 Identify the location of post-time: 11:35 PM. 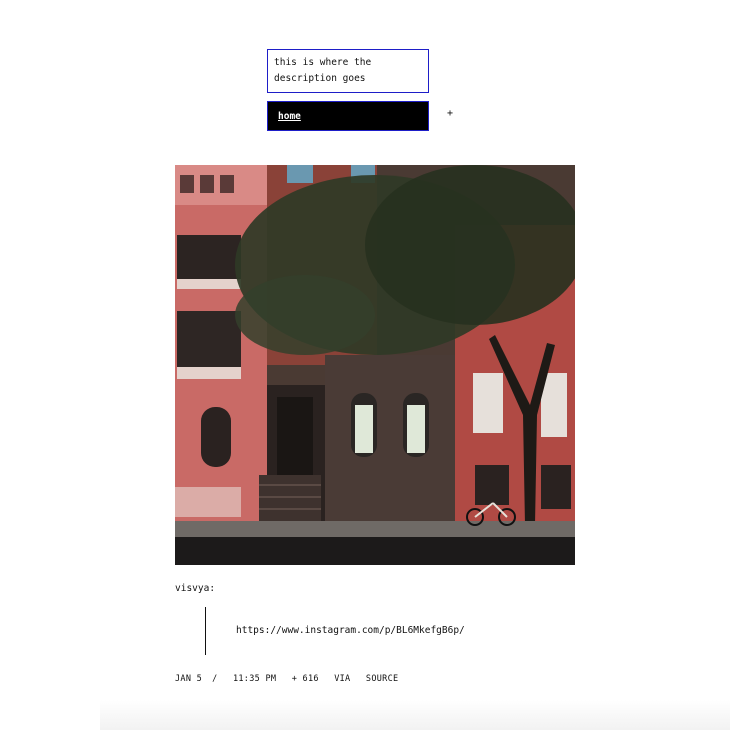
(254, 679).